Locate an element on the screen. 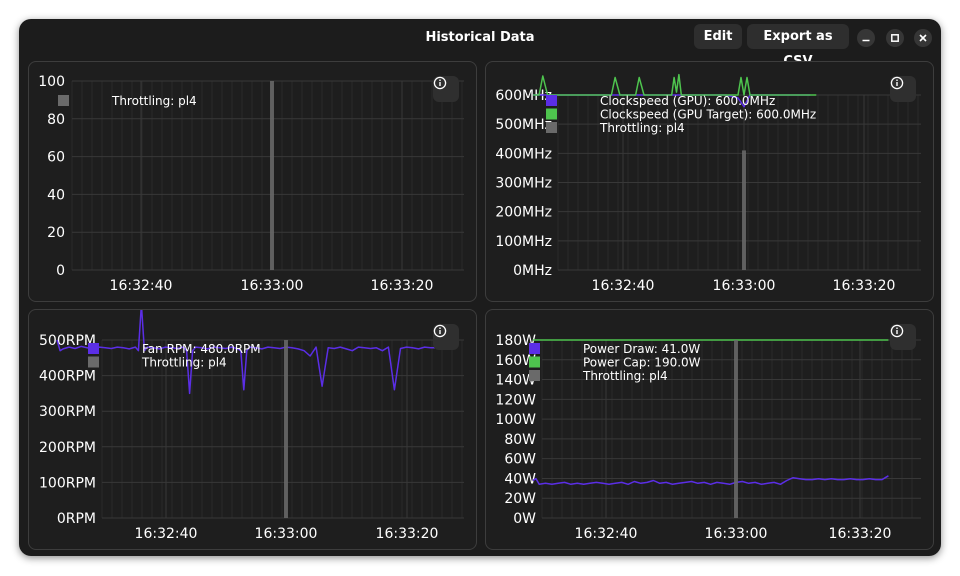  y-tick-label: 300MHz is located at coordinates (523, 184).